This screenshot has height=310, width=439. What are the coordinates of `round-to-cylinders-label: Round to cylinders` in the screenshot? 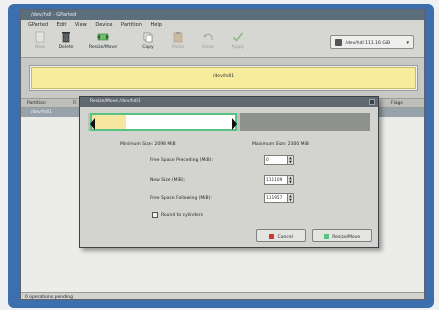 It's located at (182, 215).